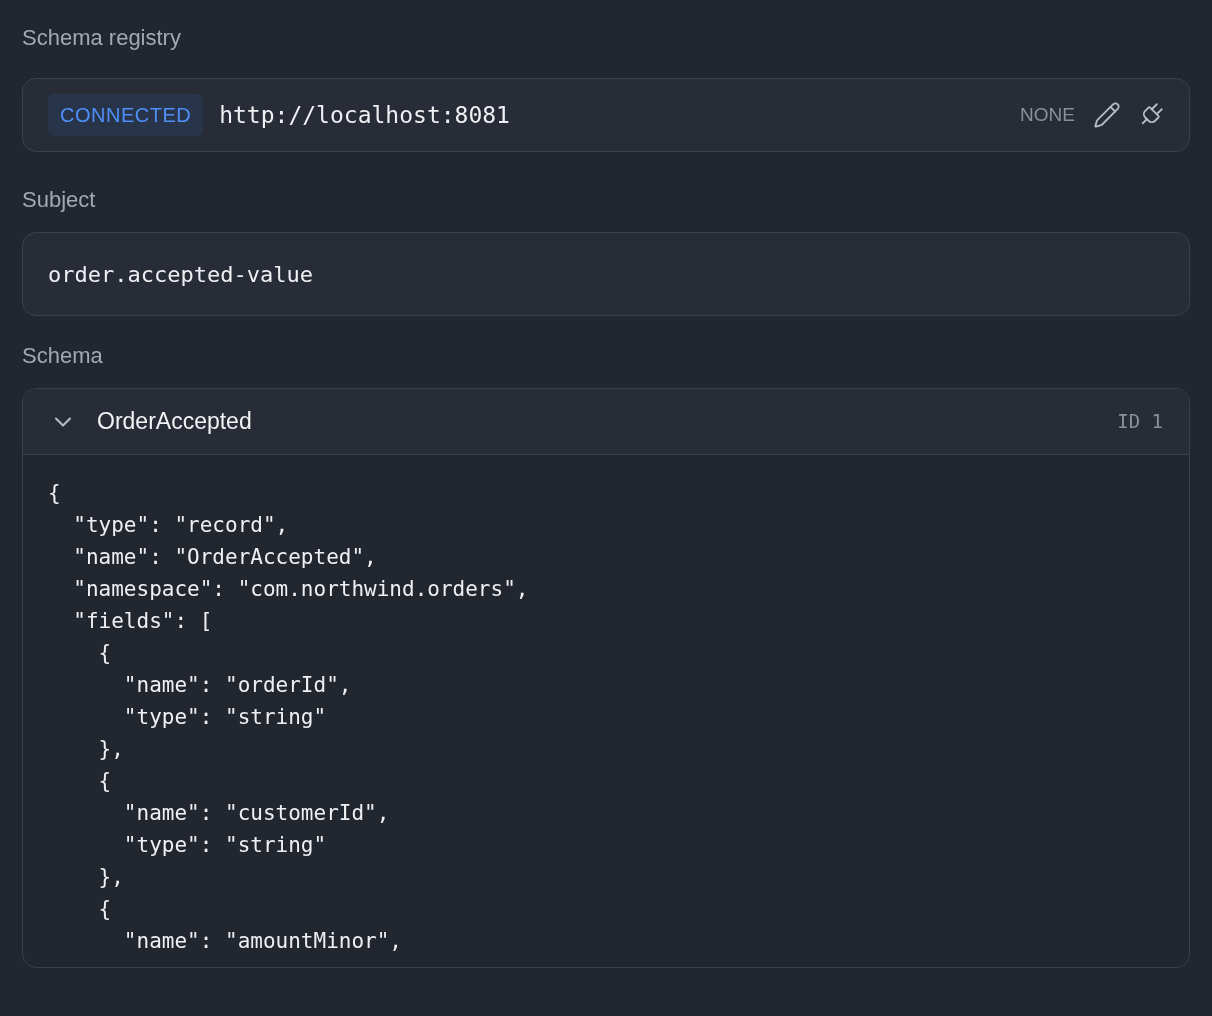 The height and width of the screenshot is (1016, 1212). Describe the element at coordinates (256, 813) in the screenshot. I see `code-line: "name": "customerId",` at that location.